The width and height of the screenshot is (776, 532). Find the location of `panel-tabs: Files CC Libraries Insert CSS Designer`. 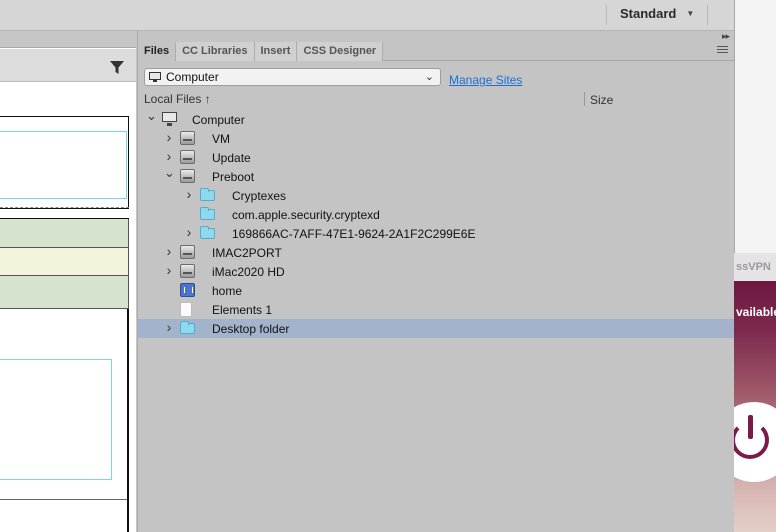

panel-tabs: Files CC Libraries Insert CSS Designer is located at coordinates (436, 51).